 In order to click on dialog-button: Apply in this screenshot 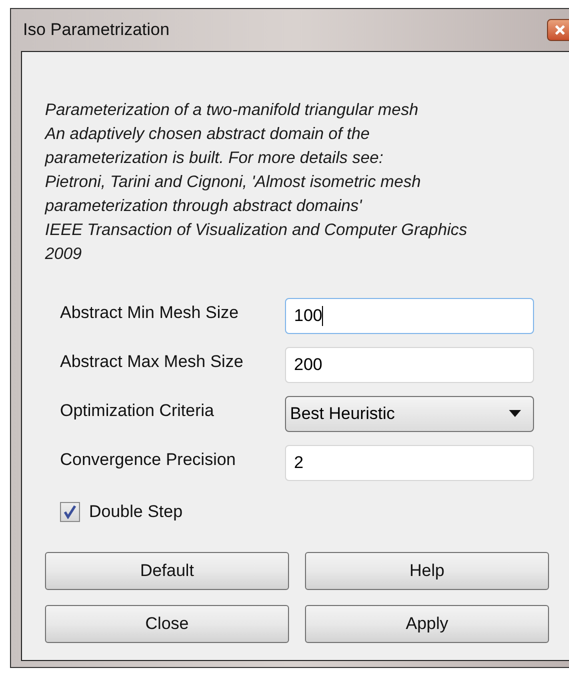, I will do `click(427, 623)`.